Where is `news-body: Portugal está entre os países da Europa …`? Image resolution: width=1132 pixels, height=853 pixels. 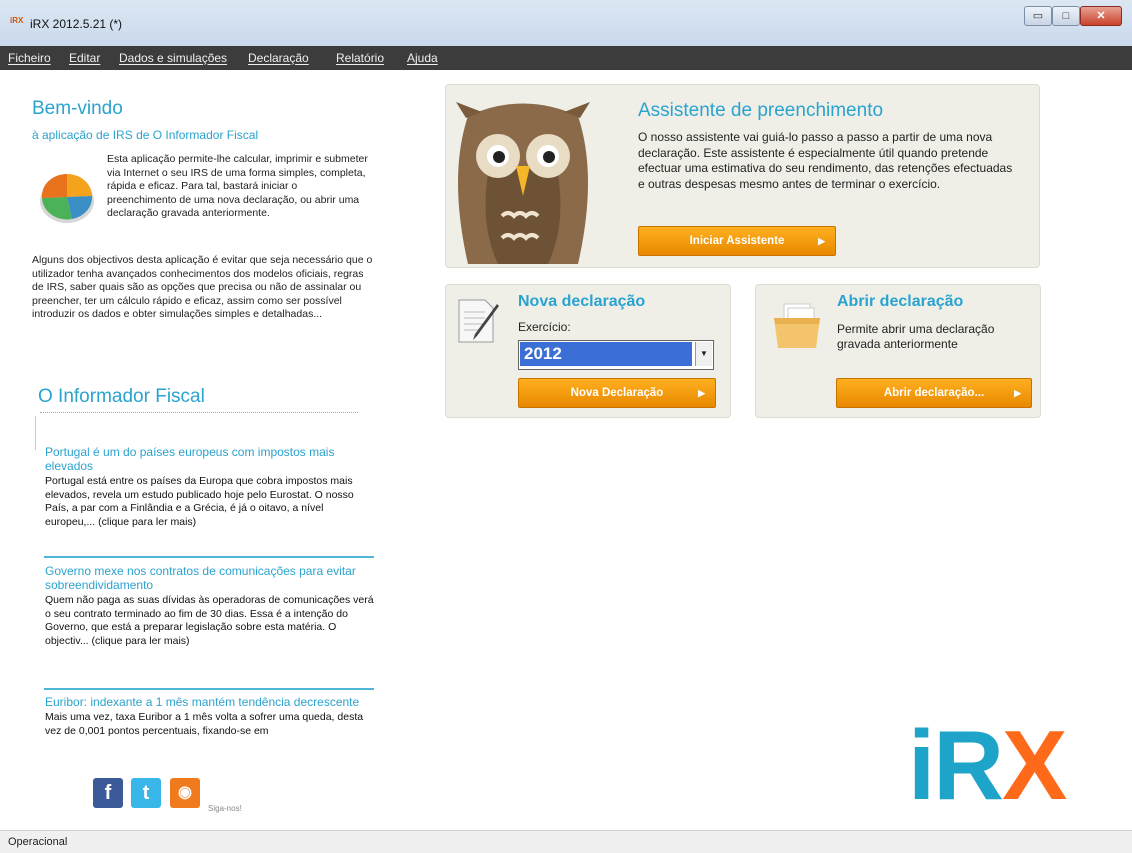 news-body: Portugal está entre os países da Europa … is located at coordinates (199, 501).